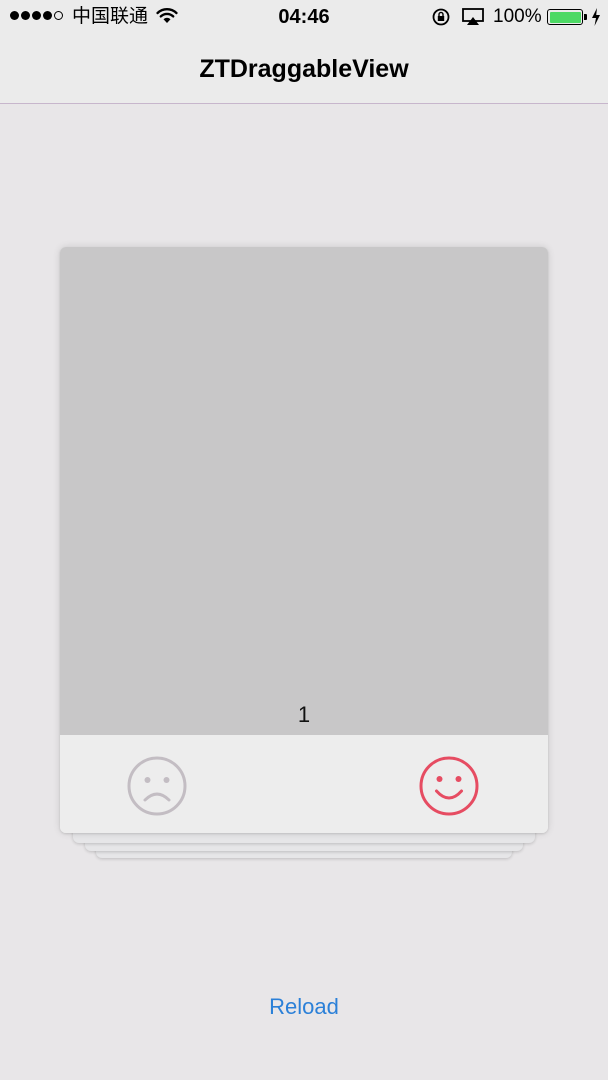 The image size is (608, 1080). What do you see at coordinates (304, 714) in the screenshot?
I see `card-number: 1` at bounding box center [304, 714].